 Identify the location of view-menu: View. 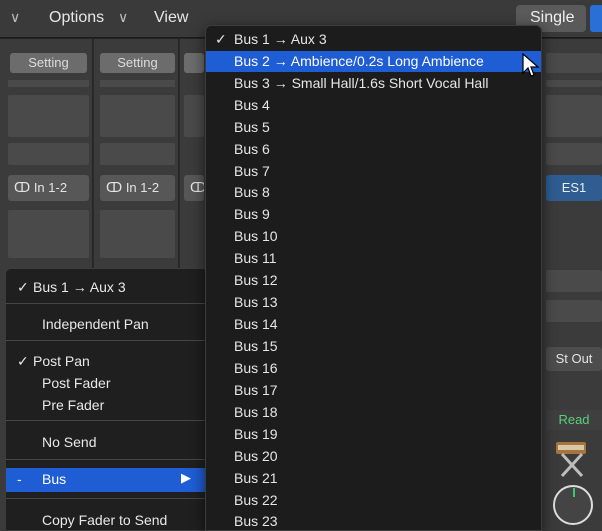
(171, 18).